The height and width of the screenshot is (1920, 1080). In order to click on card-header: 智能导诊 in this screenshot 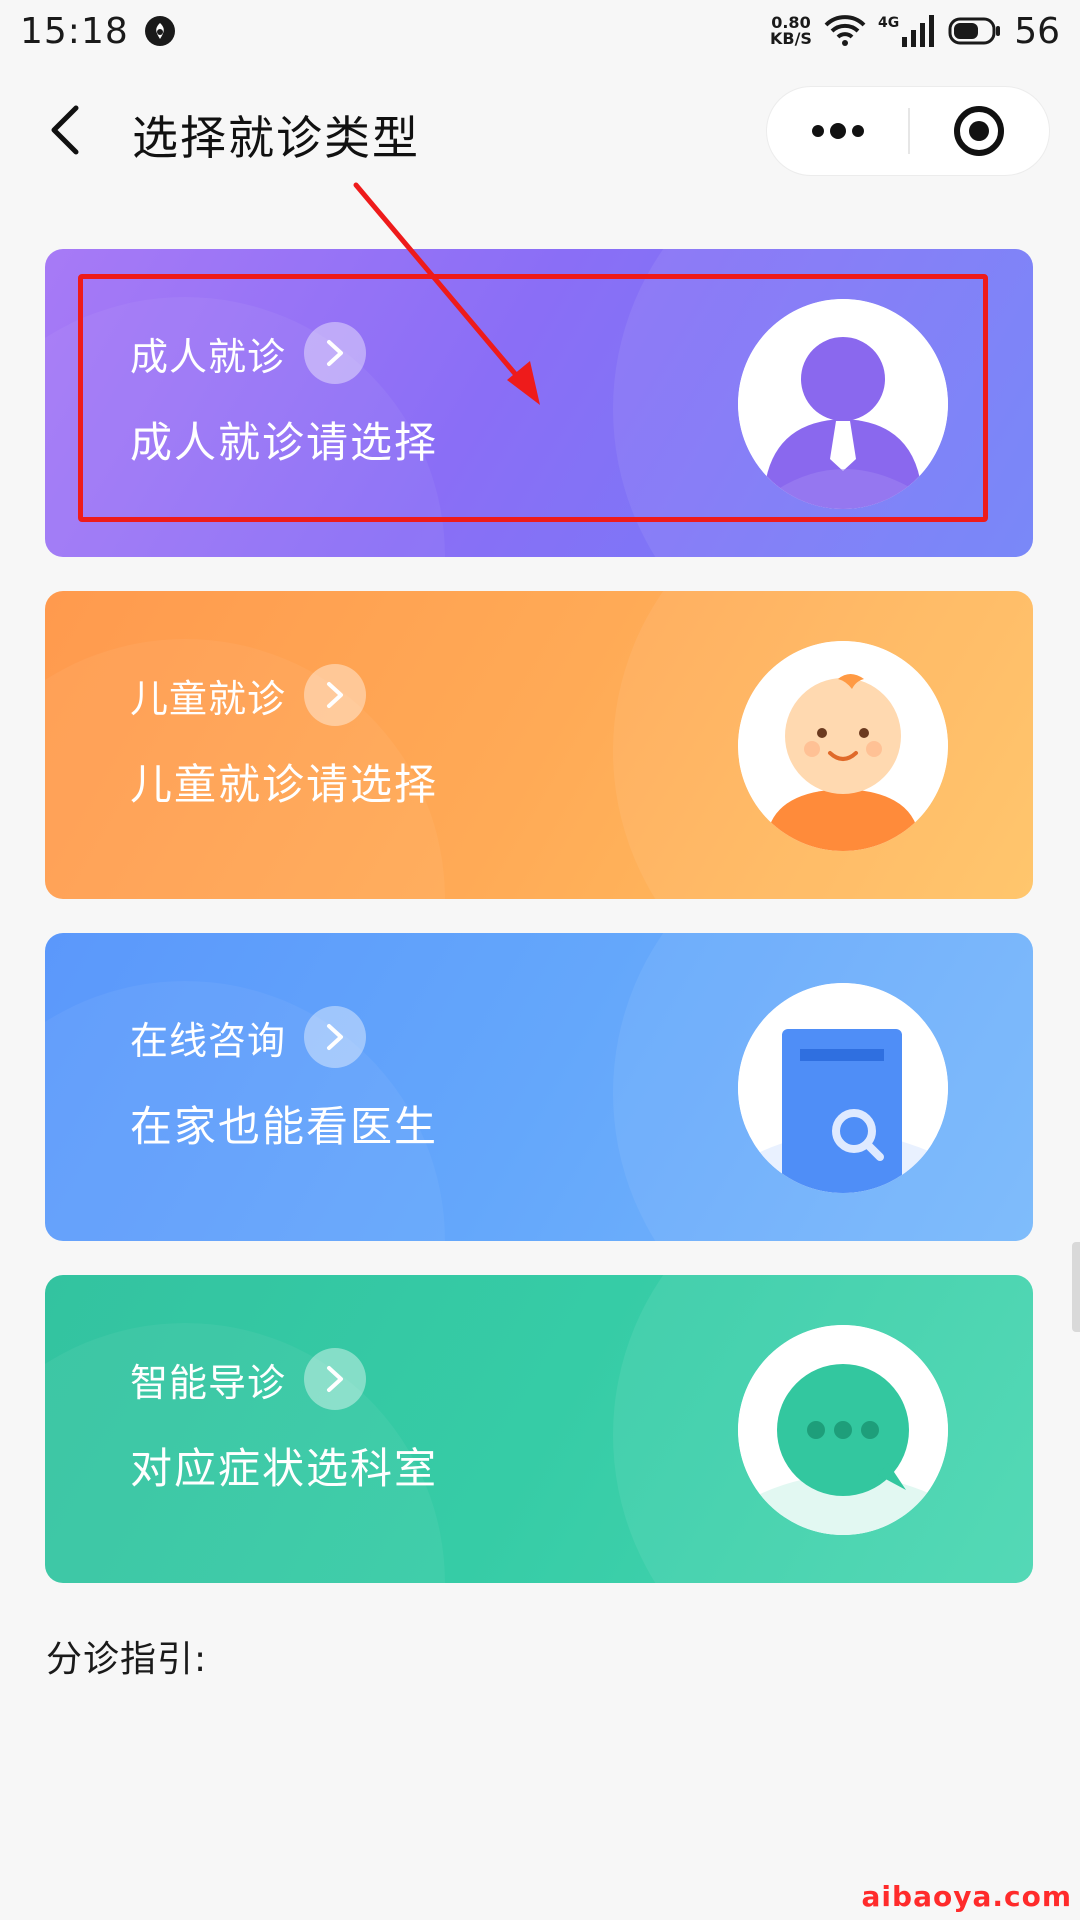, I will do `click(248, 1379)`.